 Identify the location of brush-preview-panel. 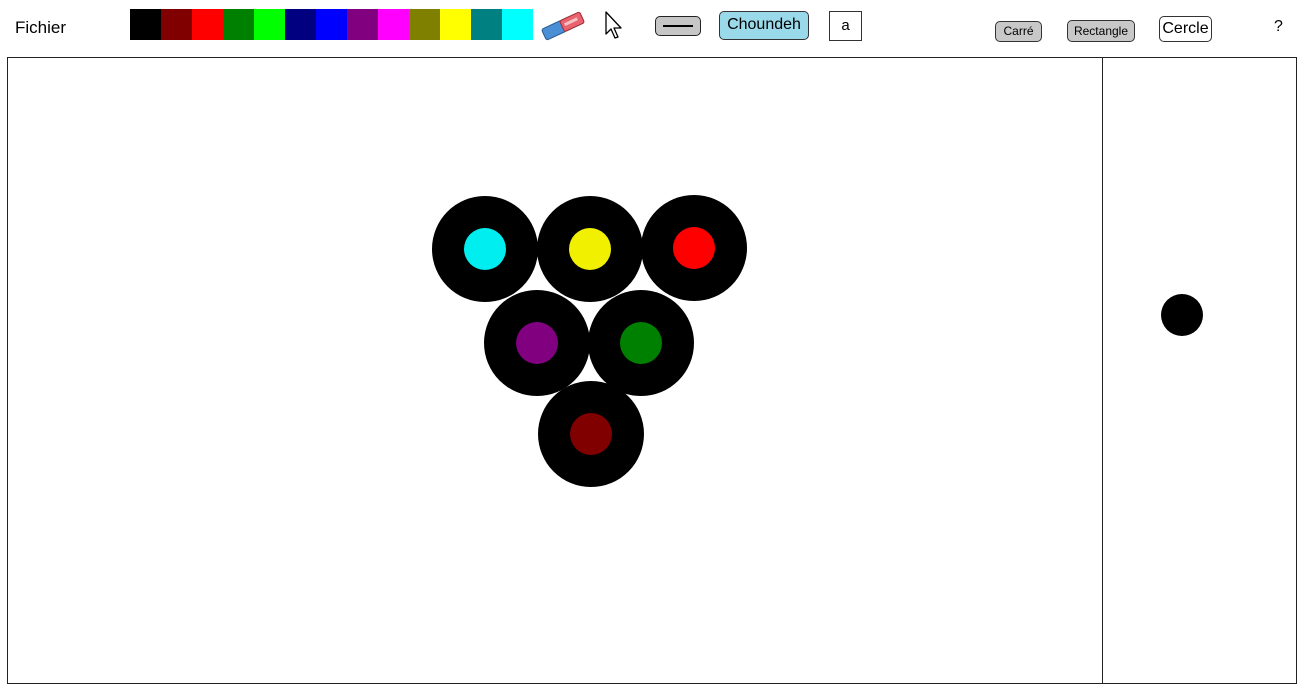
(1199, 370).